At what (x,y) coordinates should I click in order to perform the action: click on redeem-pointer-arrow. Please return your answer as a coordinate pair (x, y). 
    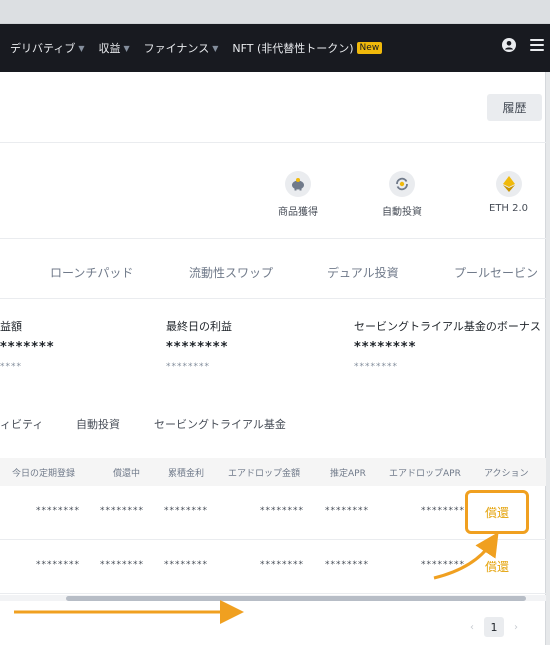
    Looking at the image, I should click on (466, 555).